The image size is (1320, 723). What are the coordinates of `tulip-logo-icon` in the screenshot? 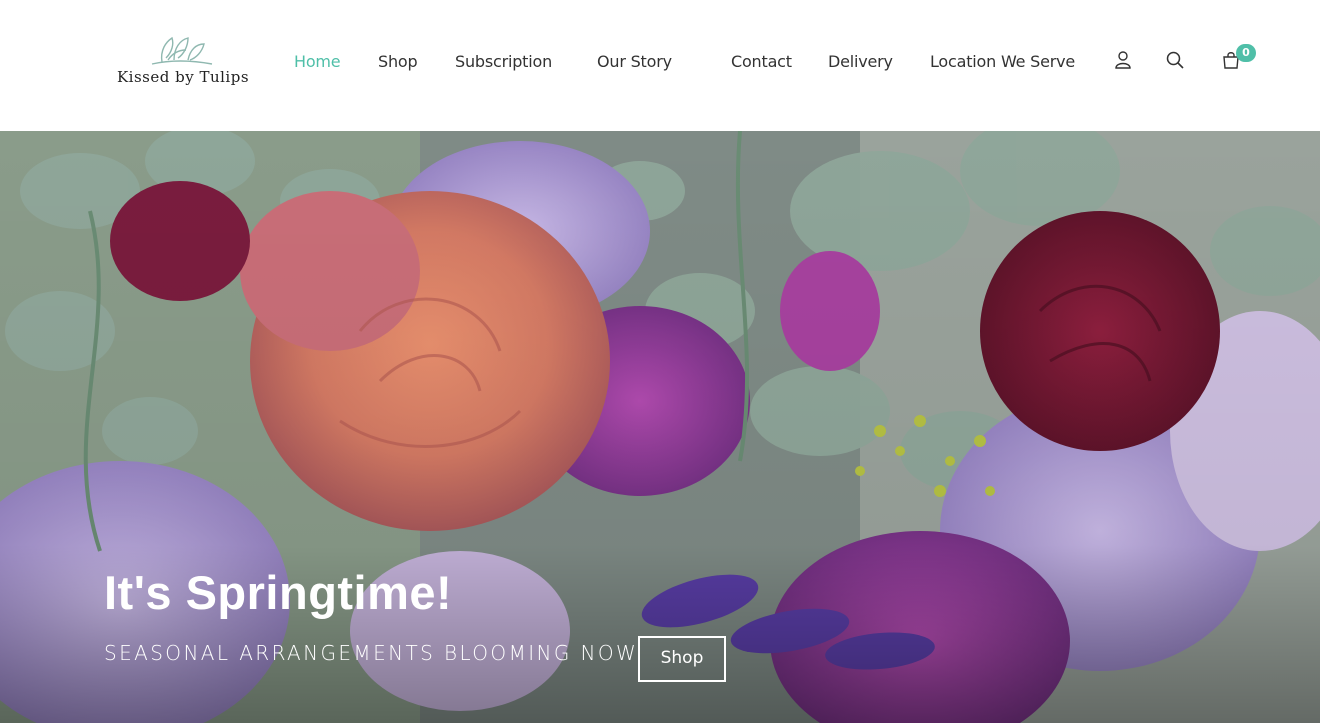 It's located at (182, 50).